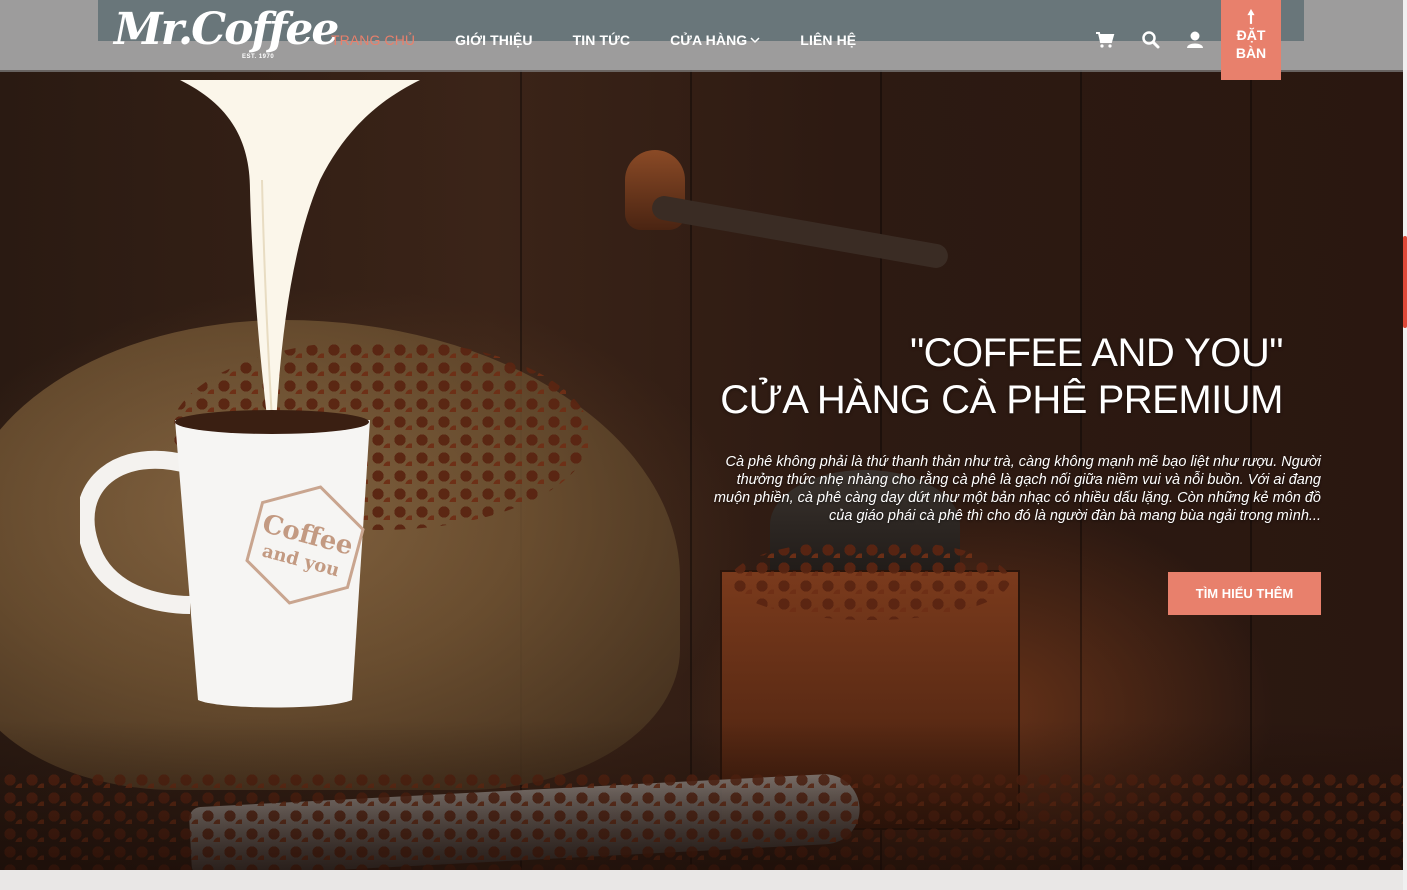 Image resolution: width=1407 pixels, height=890 pixels. Describe the element at coordinates (1001, 377) in the screenshot. I see `hero-title: "COFFEE AND YOU" CỬA HÀNG CÀ PHÊ PREMIUM` at that location.